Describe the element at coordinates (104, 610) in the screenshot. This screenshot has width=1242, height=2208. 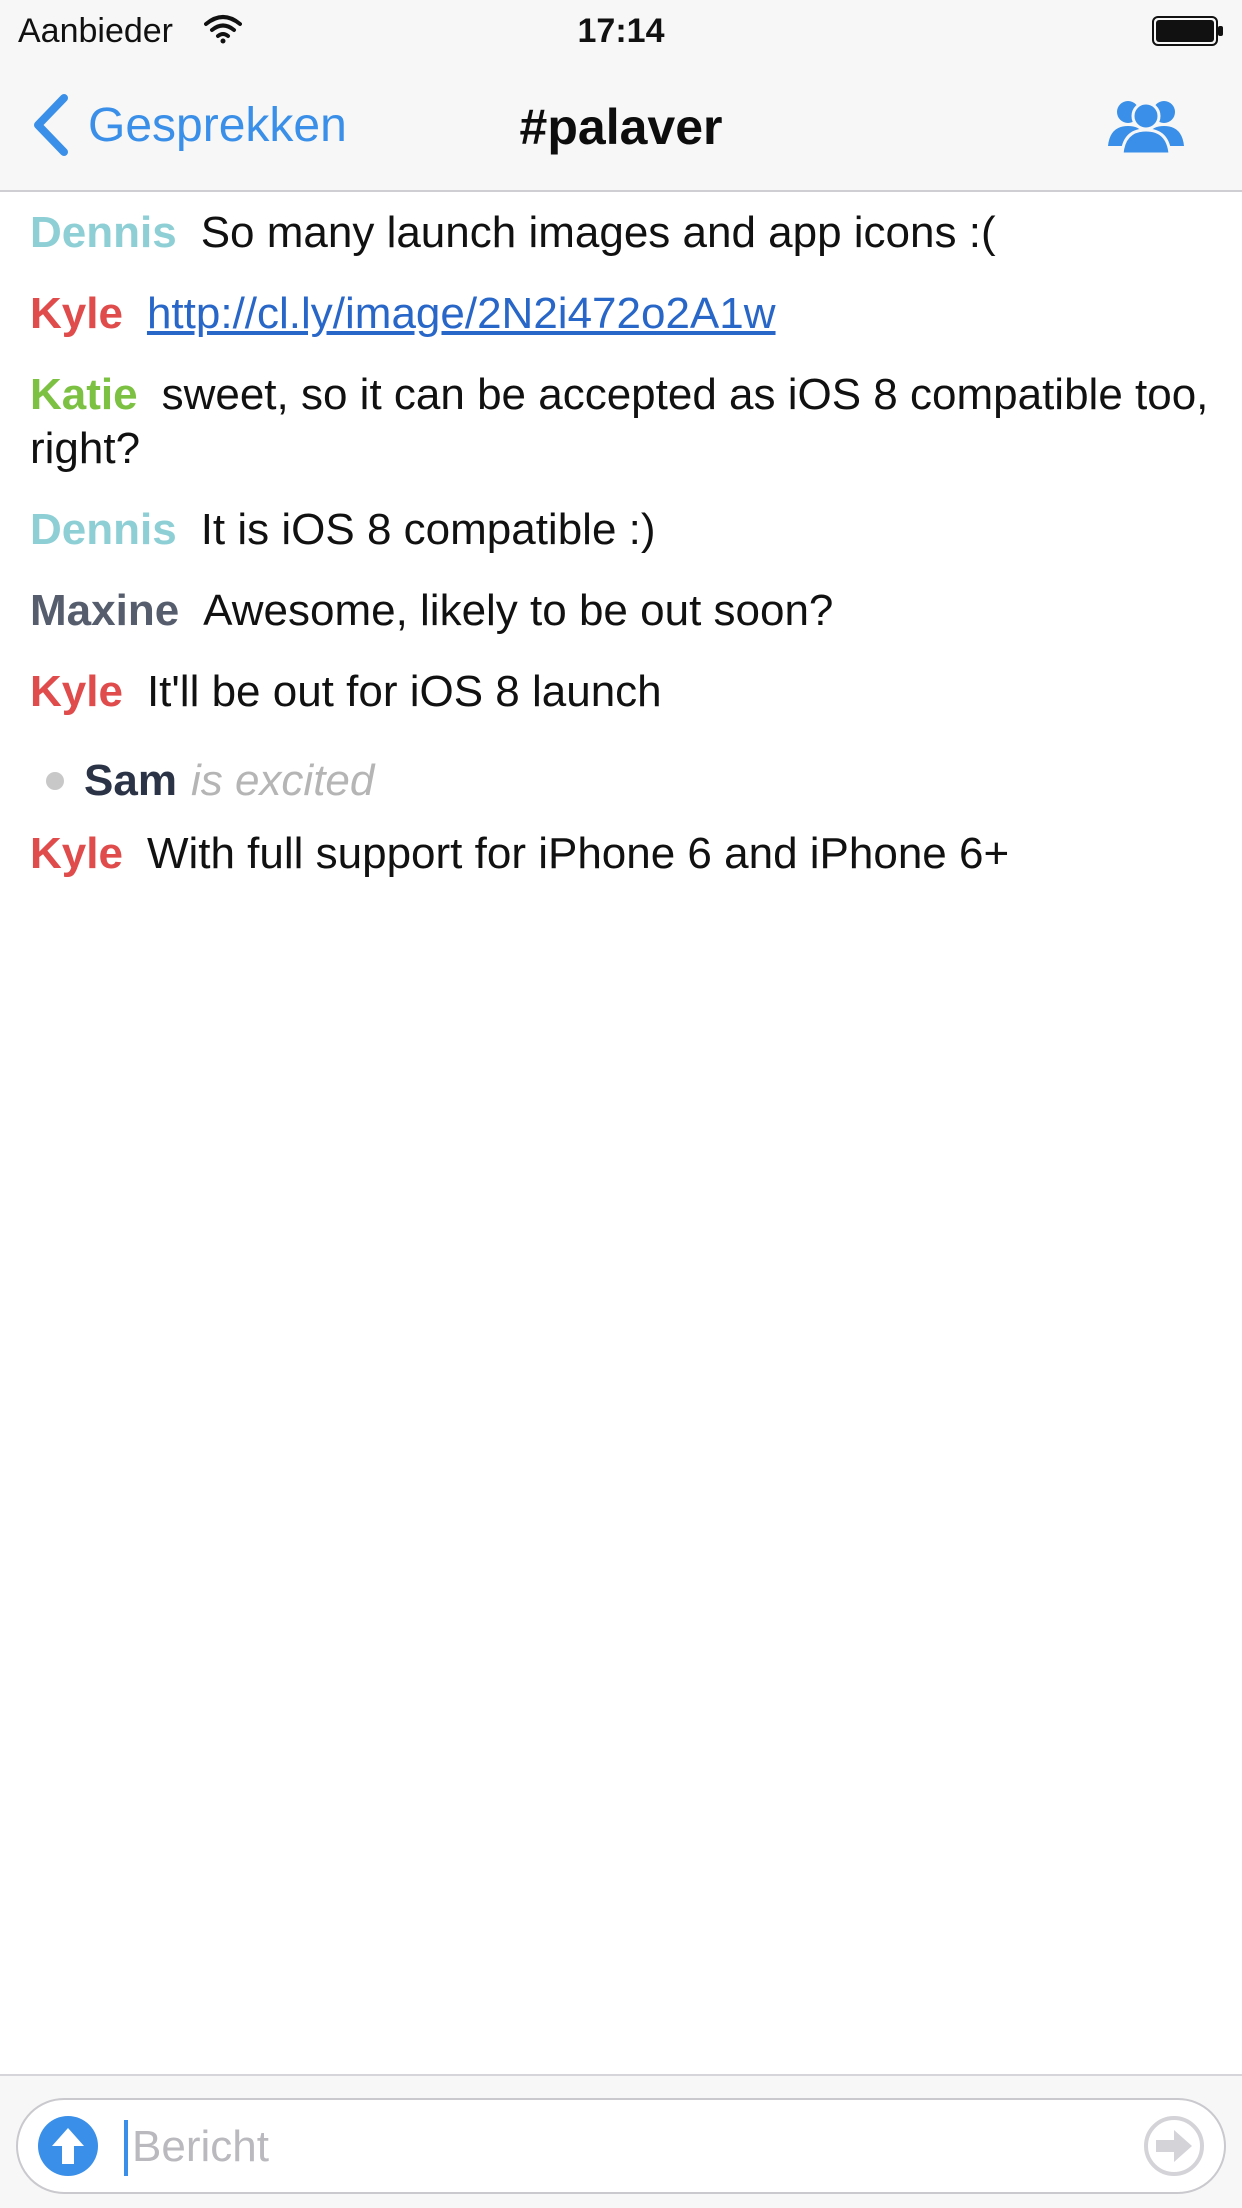
I see `message-nick: Maxine` at that location.